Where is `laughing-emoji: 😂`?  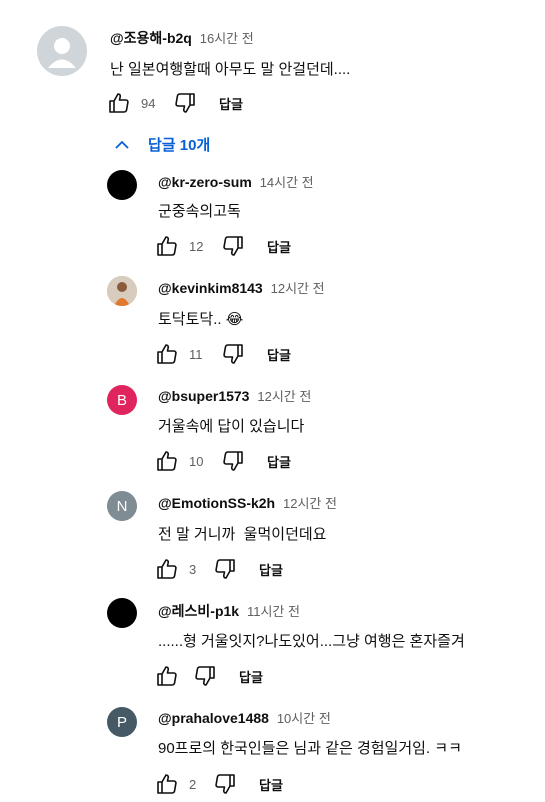
laughing-emoji: 😂 is located at coordinates (234, 319).